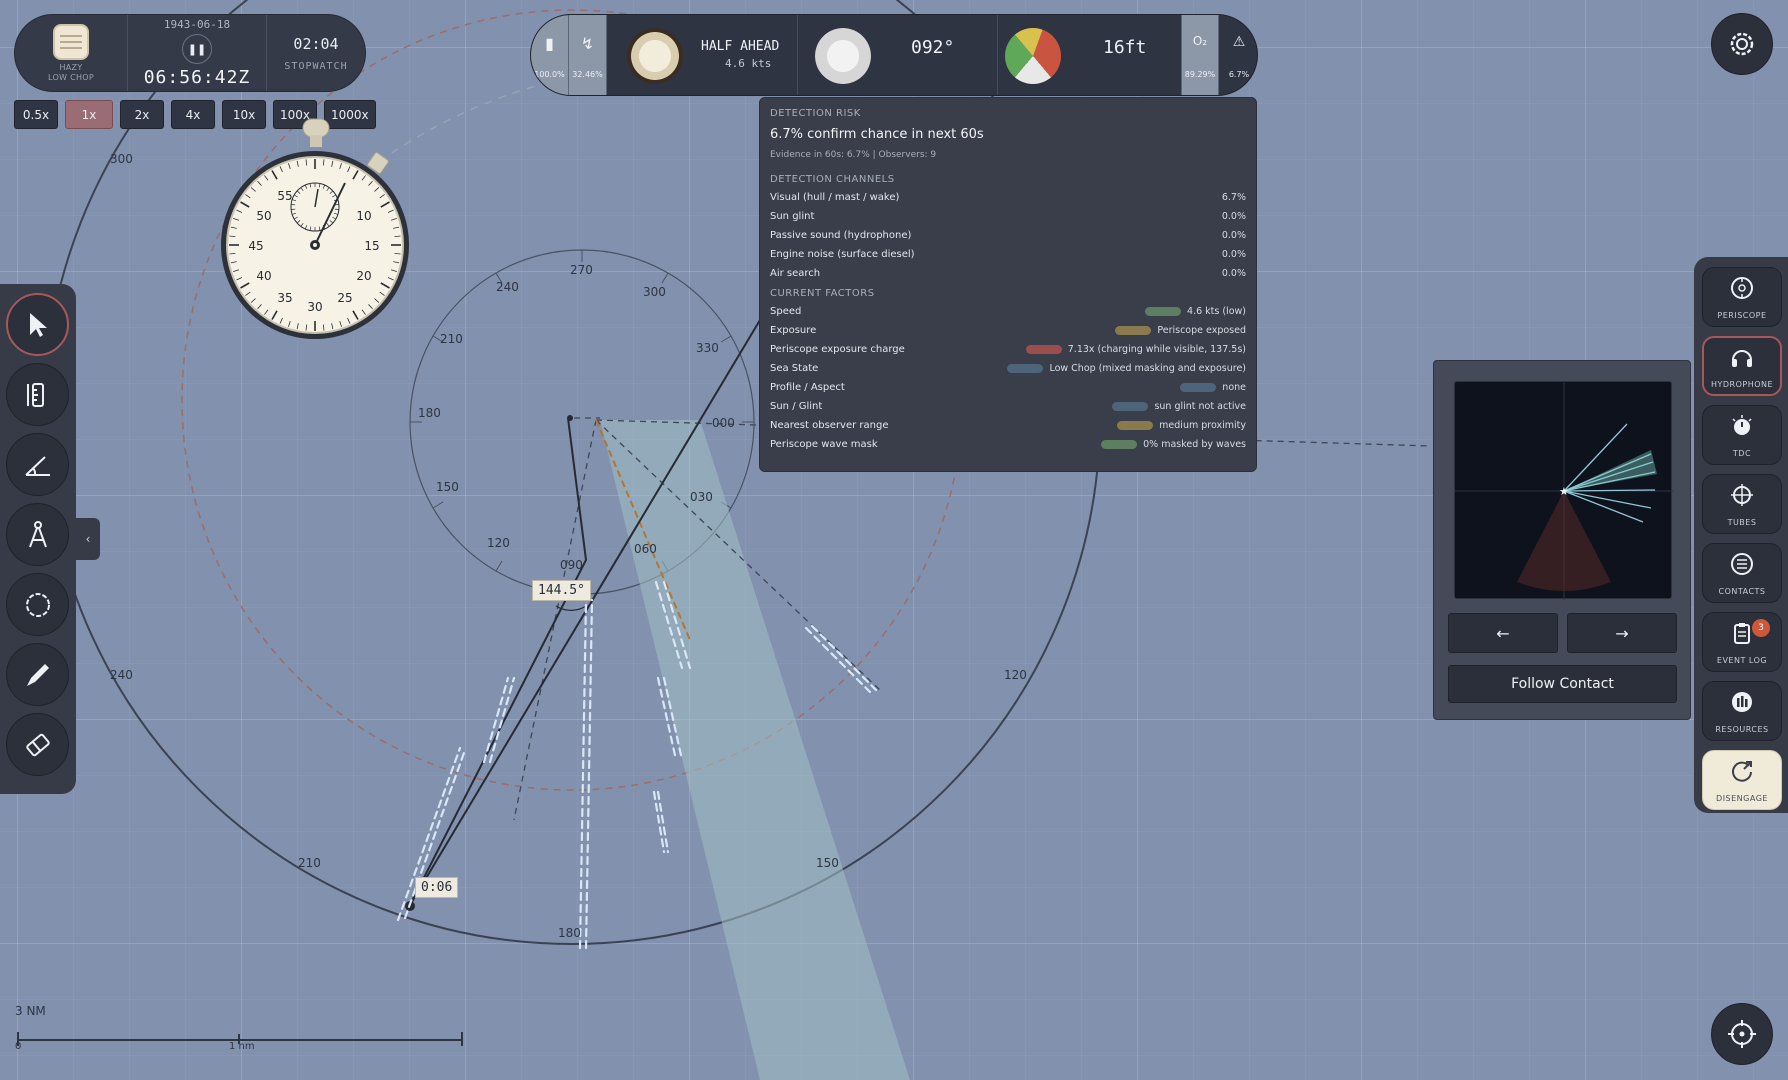  I want to click on factor-row: Speed 4.6 kts (low), so click(1008, 311).